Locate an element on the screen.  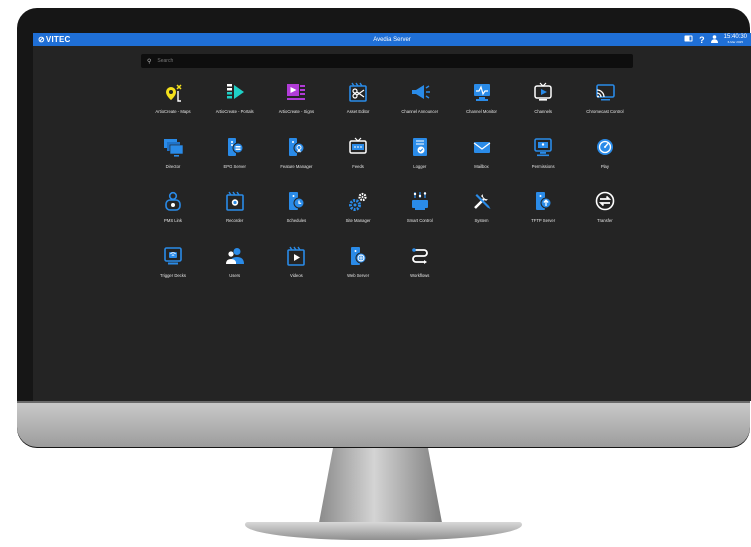
play-gauge-icon is located at coordinates (605, 147).